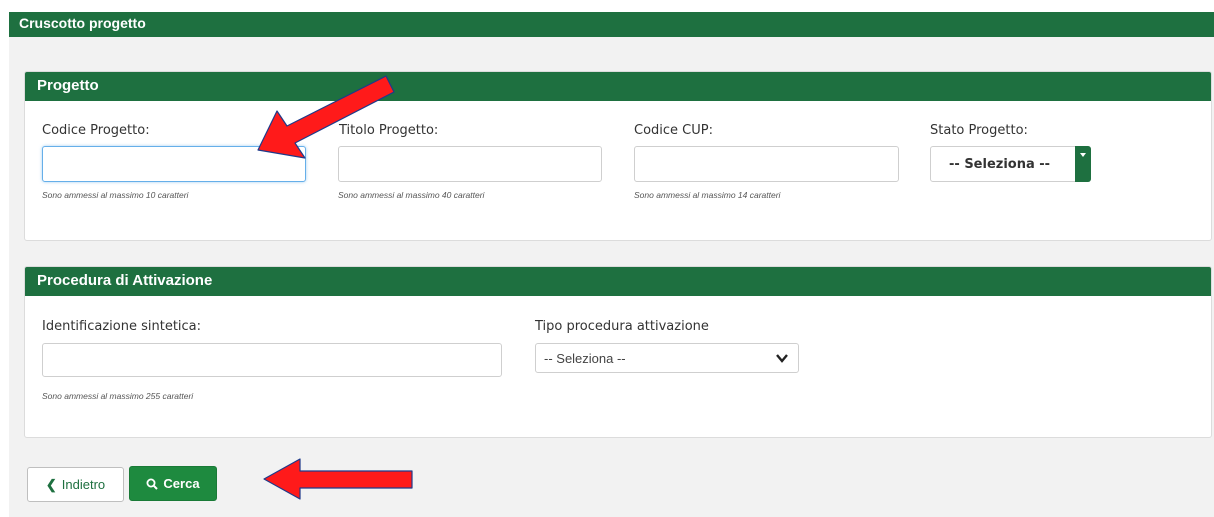 This screenshot has width=1214, height=517. Describe the element at coordinates (979, 130) in the screenshot. I see `stato-progetto-label: Stato Progetto:` at that location.